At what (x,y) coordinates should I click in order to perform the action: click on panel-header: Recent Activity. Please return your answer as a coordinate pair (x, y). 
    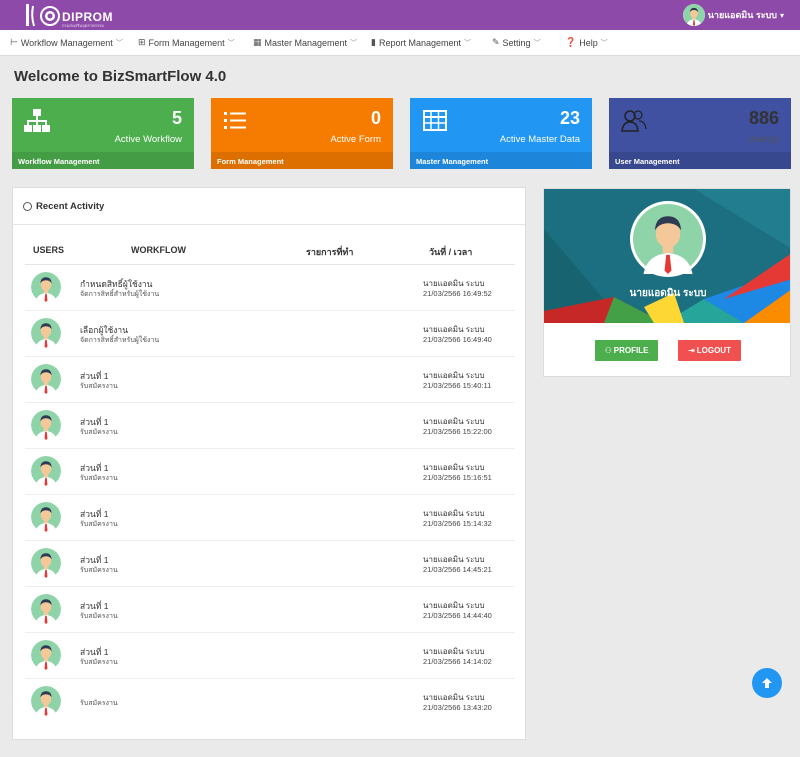
    Looking at the image, I should click on (269, 206).